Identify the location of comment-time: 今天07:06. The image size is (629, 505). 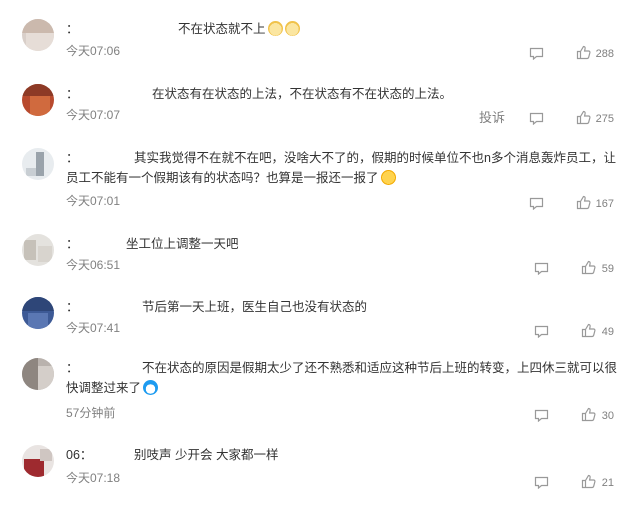
(93, 51).